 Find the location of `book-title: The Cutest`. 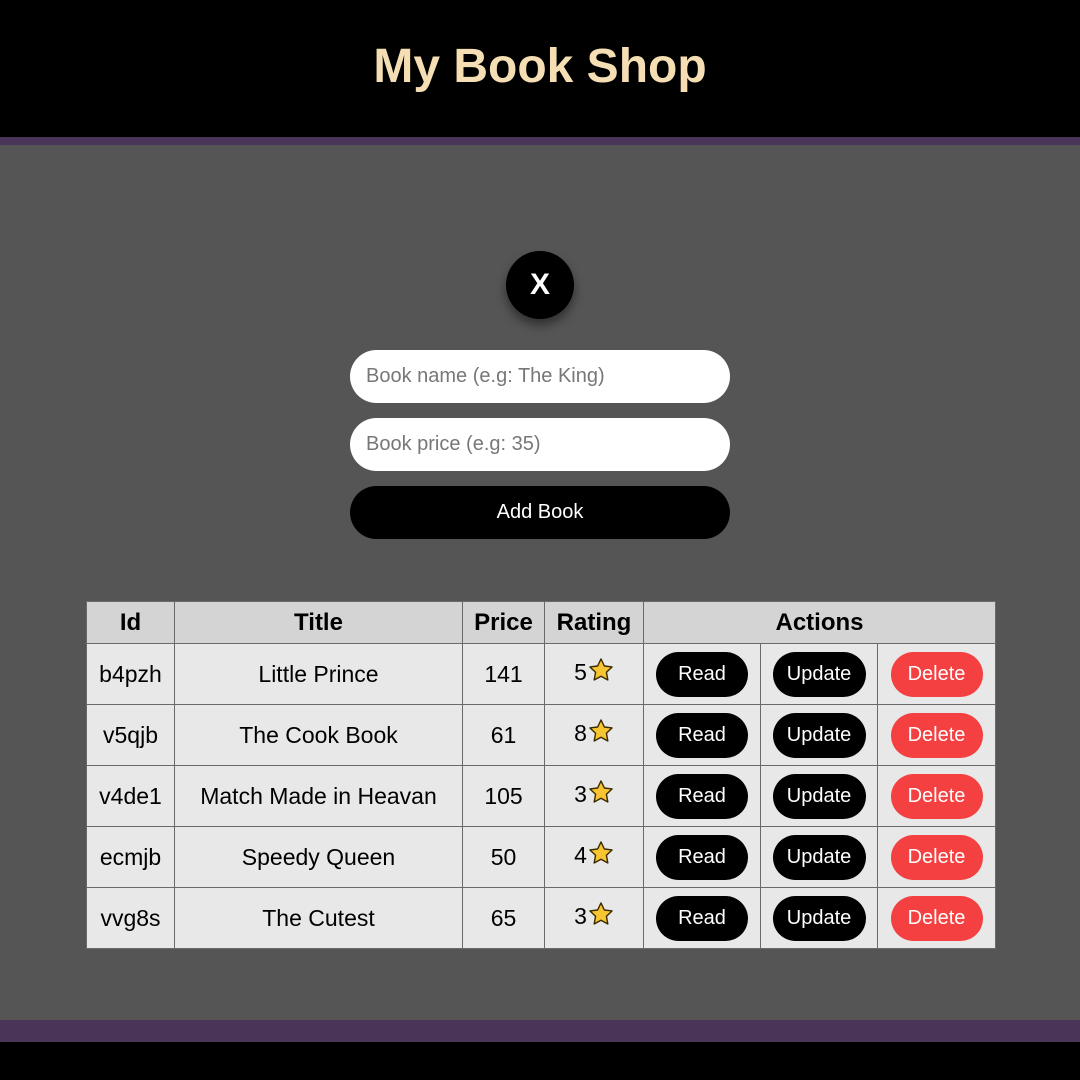

book-title: The Cutest is located at coordinates (318, 918).